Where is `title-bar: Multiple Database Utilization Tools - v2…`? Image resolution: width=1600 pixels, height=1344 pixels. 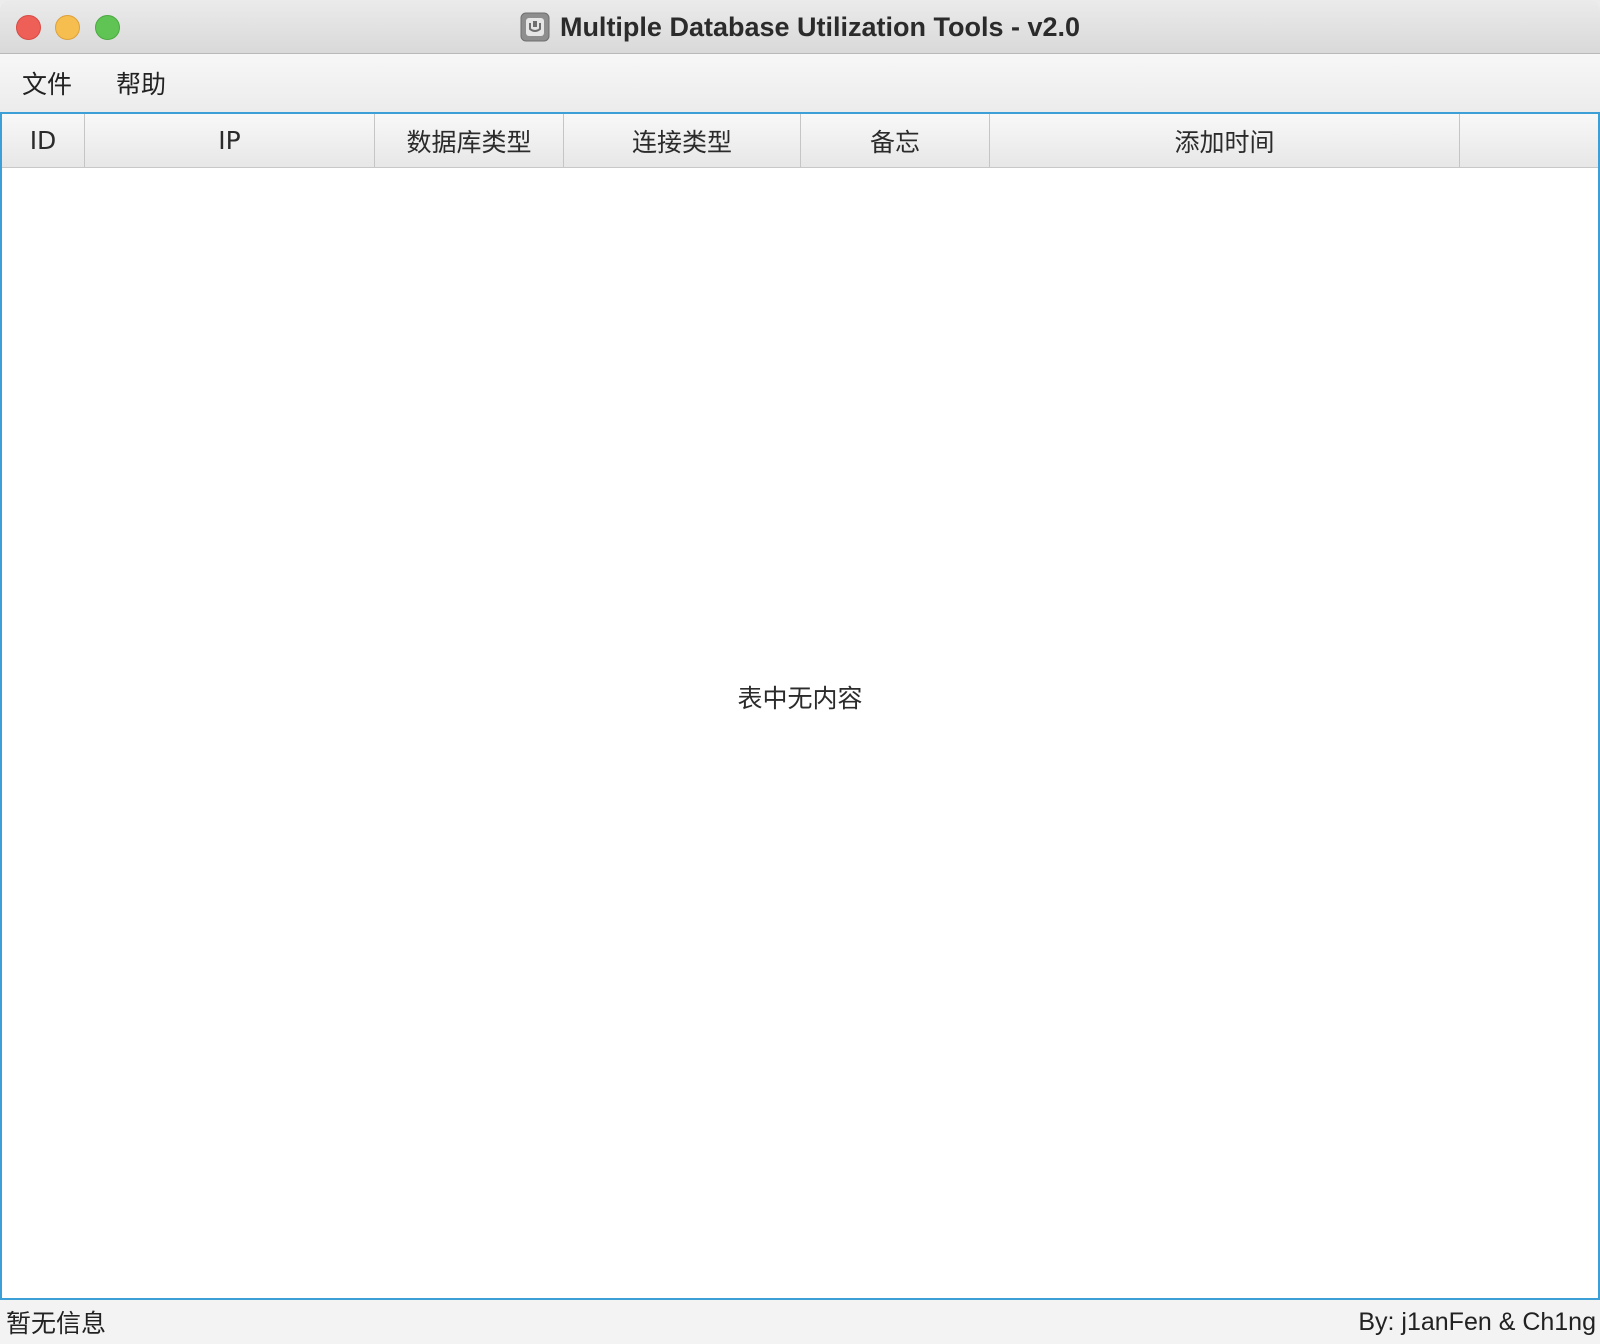
title-bar: Multiple Database Utilization Tools - v2… is located at coordinates (800, 27).